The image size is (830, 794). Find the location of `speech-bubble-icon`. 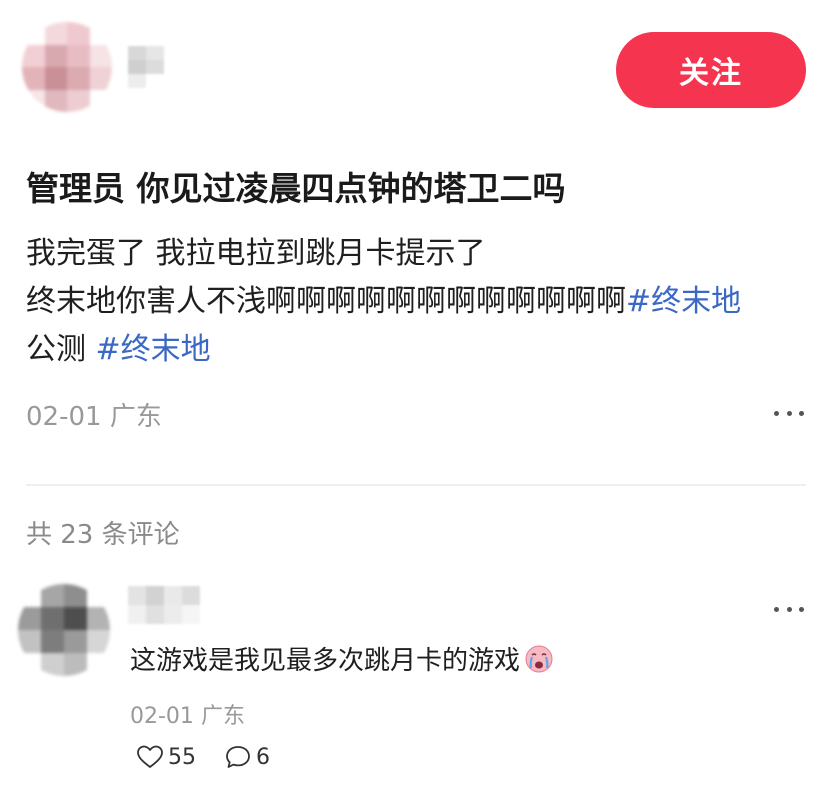

speech-bubble-icon is located at coordinates (238, 757).